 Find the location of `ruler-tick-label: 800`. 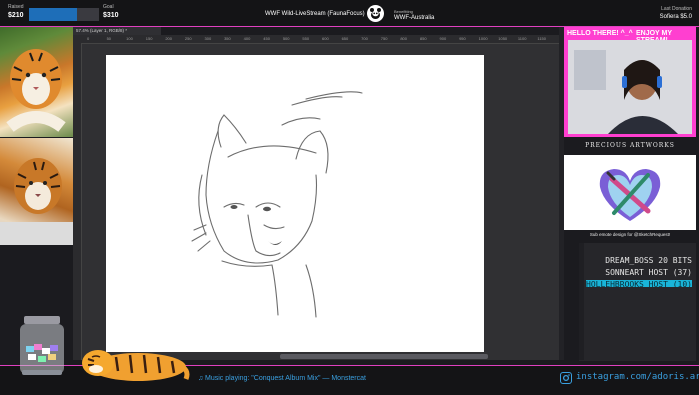

ruler-tick-label: 800 is located at coordinates (404, 38).